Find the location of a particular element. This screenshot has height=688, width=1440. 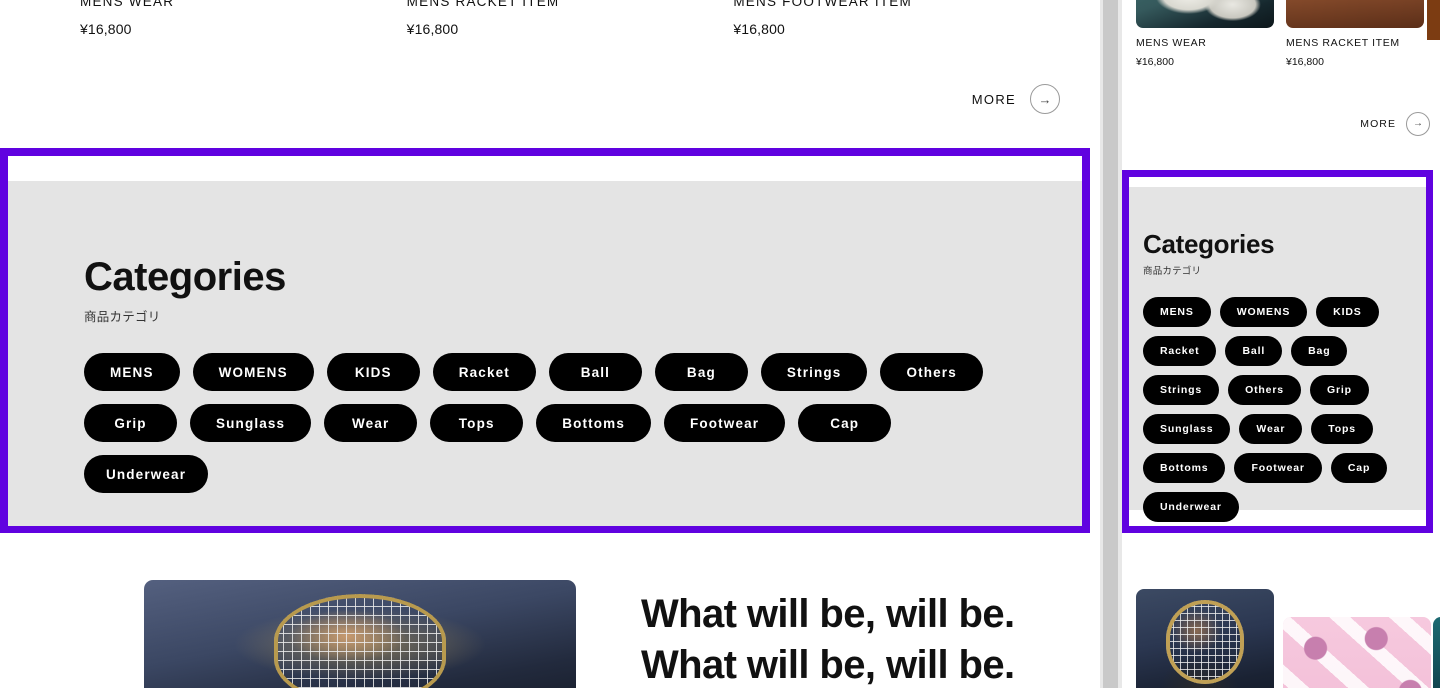

product-card: MENS FOOTWEAR ITEM ¥16,800 is located at coordinates (896, 18).